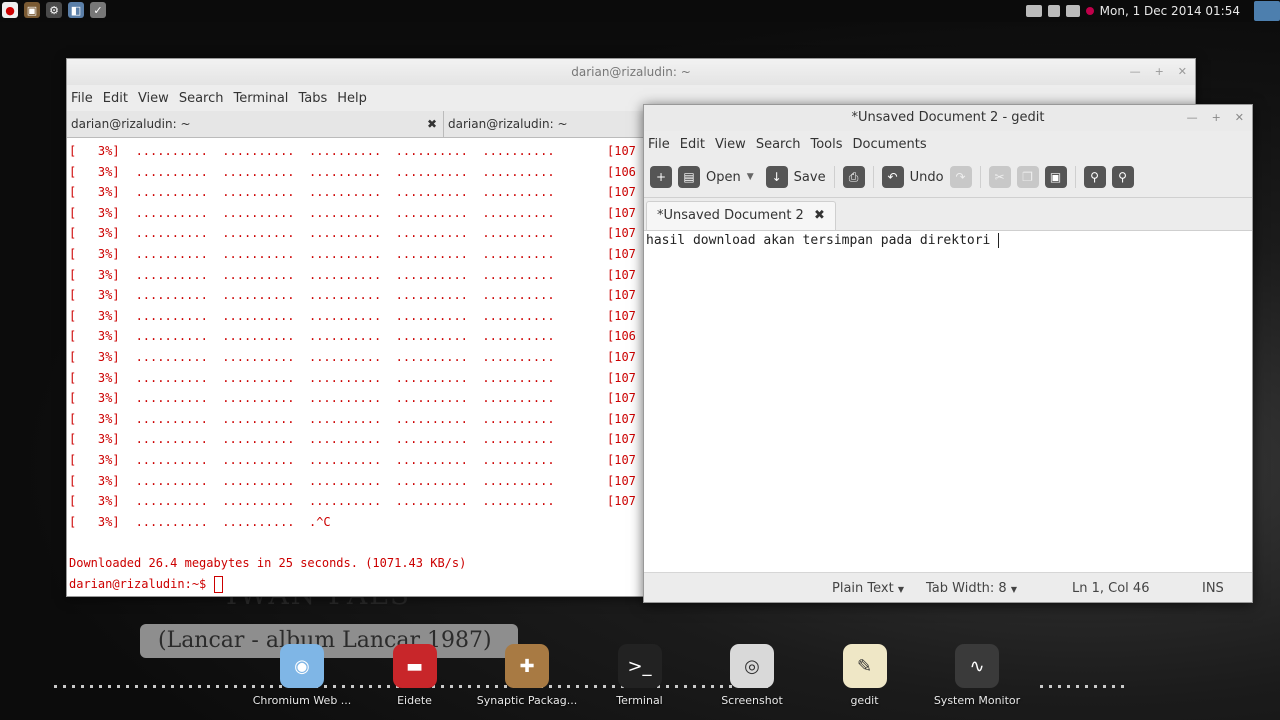 Image resolution: width=1280 pixels, height=720 pixels. I want to click on keyboard-icon, so click(1033, 11).